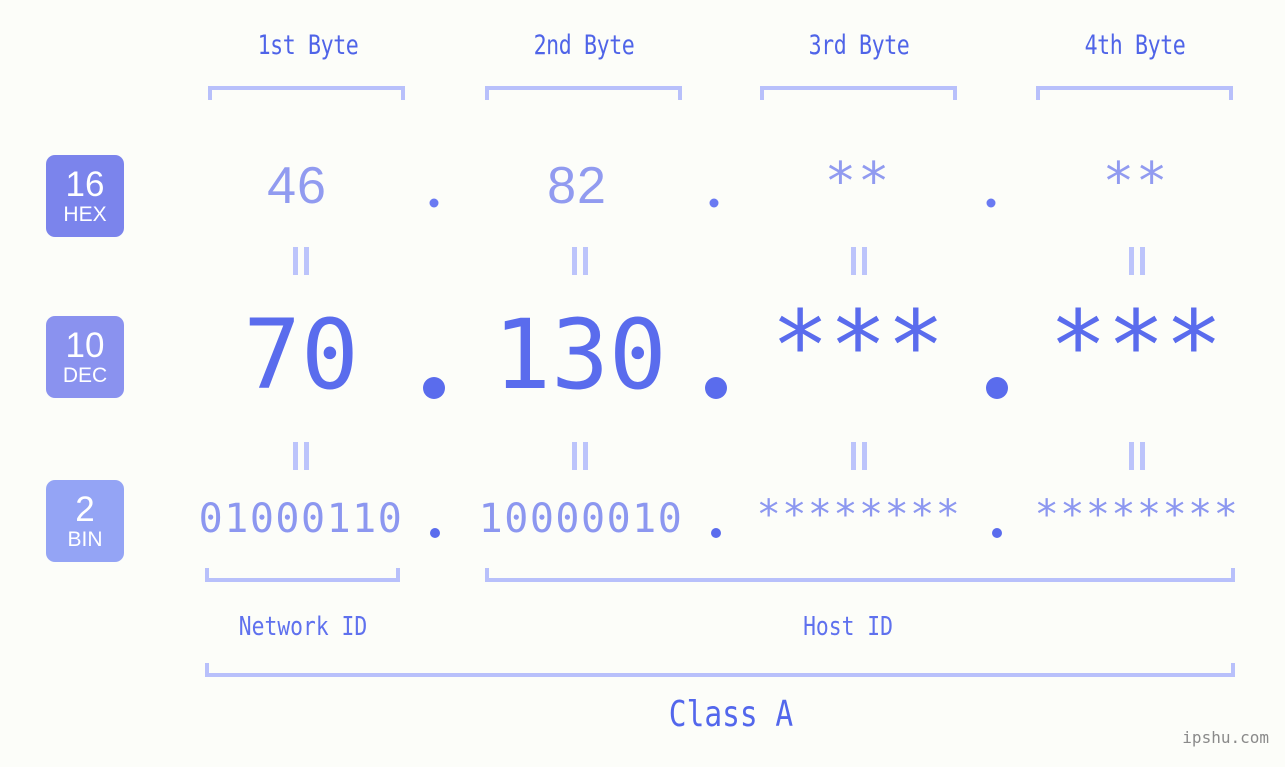 The height and width of the screenshot is (767, 1285). Describe the element at coordinates (580, 355) in the screenshot. I see `dec-byte-2: 130` at that location.